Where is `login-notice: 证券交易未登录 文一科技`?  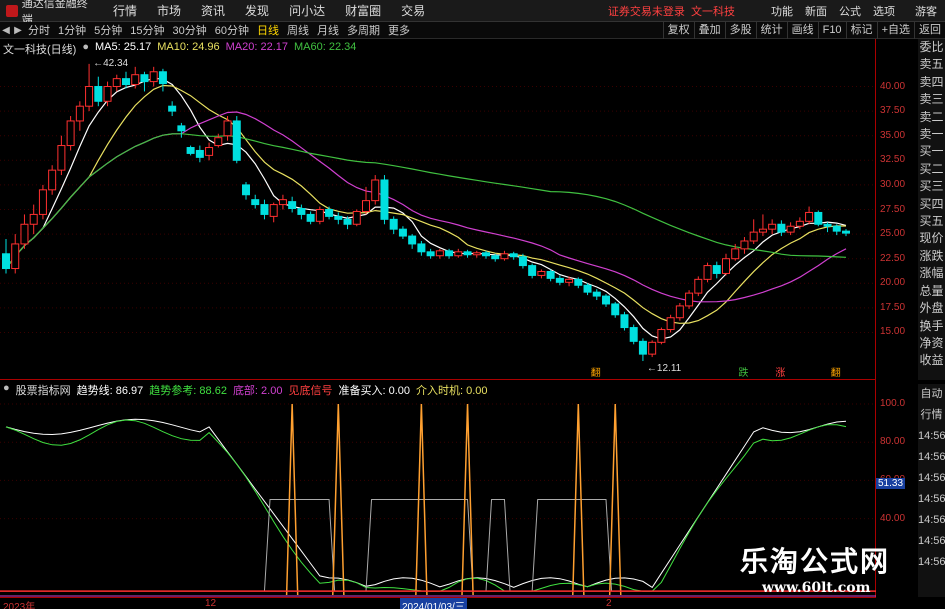
login-notice: 证券交易未登录 文一科技 is located at coordinates (671, 11).